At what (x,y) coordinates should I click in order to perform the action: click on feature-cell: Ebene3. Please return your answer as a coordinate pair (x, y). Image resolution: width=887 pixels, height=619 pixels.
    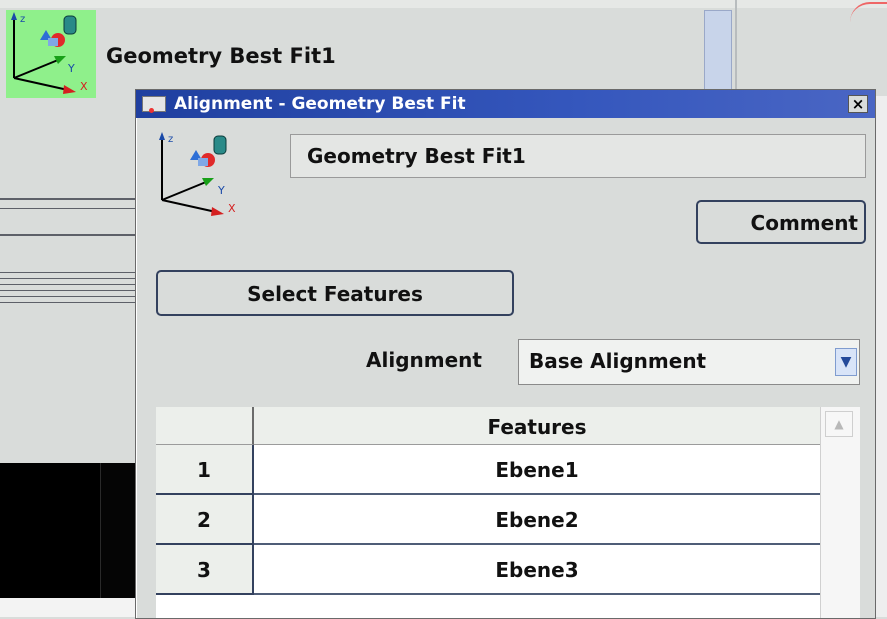
    Looking at the image, I should click on (537, 570).